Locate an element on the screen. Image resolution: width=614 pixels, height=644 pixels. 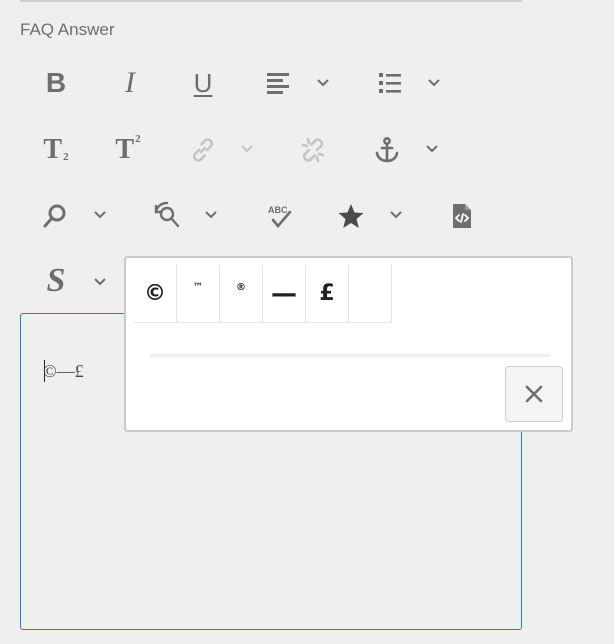
char-pound: £ is located at coordinates (327, 294).